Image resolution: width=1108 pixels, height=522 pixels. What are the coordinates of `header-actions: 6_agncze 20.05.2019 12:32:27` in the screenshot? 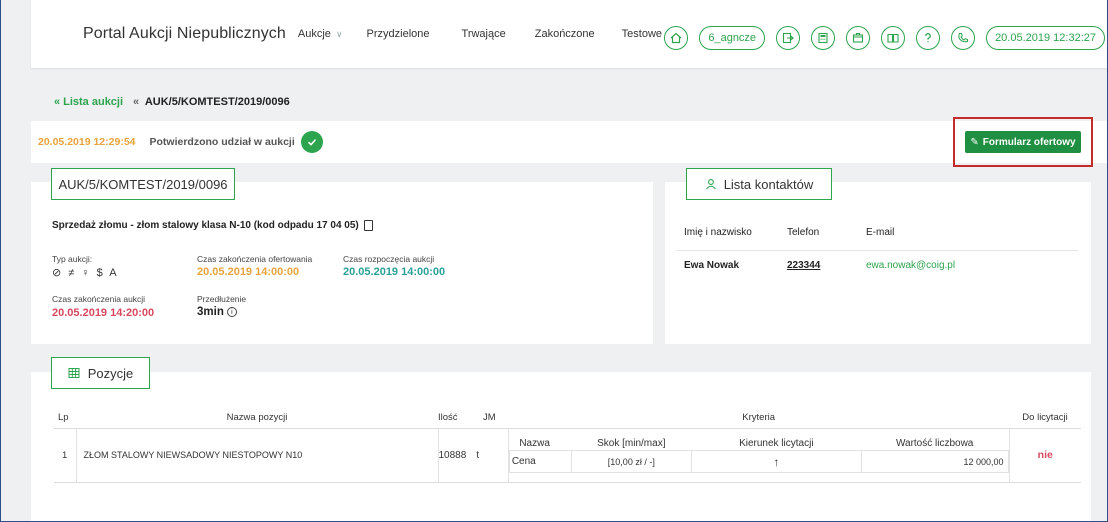 It's located at (885, 38).